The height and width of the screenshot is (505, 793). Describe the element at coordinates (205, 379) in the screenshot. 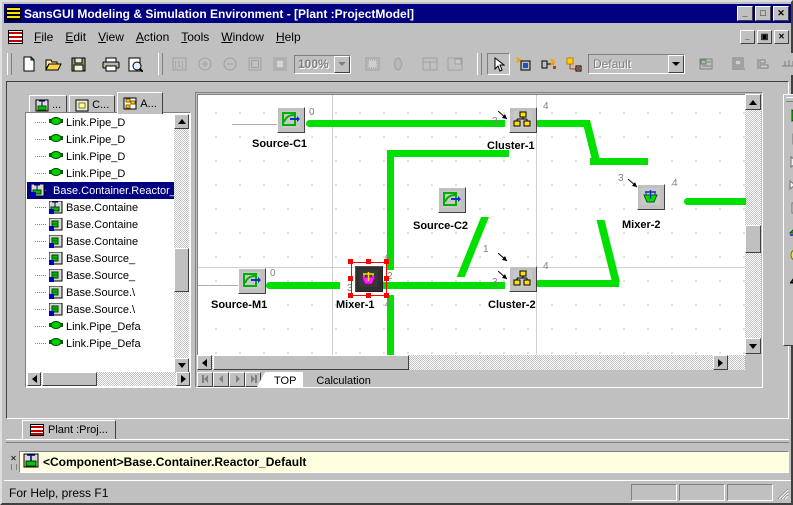

I see `first-sheet-button` at that location.